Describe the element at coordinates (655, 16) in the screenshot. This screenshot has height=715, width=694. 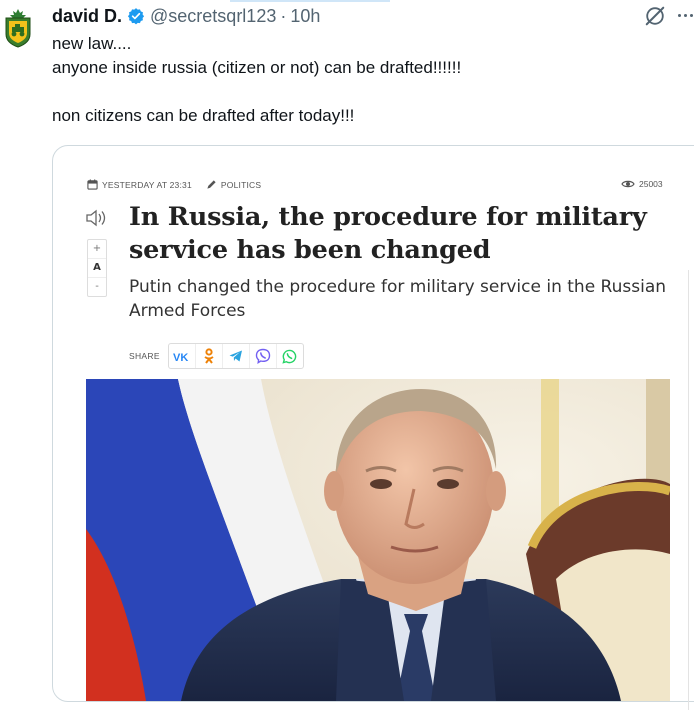
I see `grok-icon` at that location.